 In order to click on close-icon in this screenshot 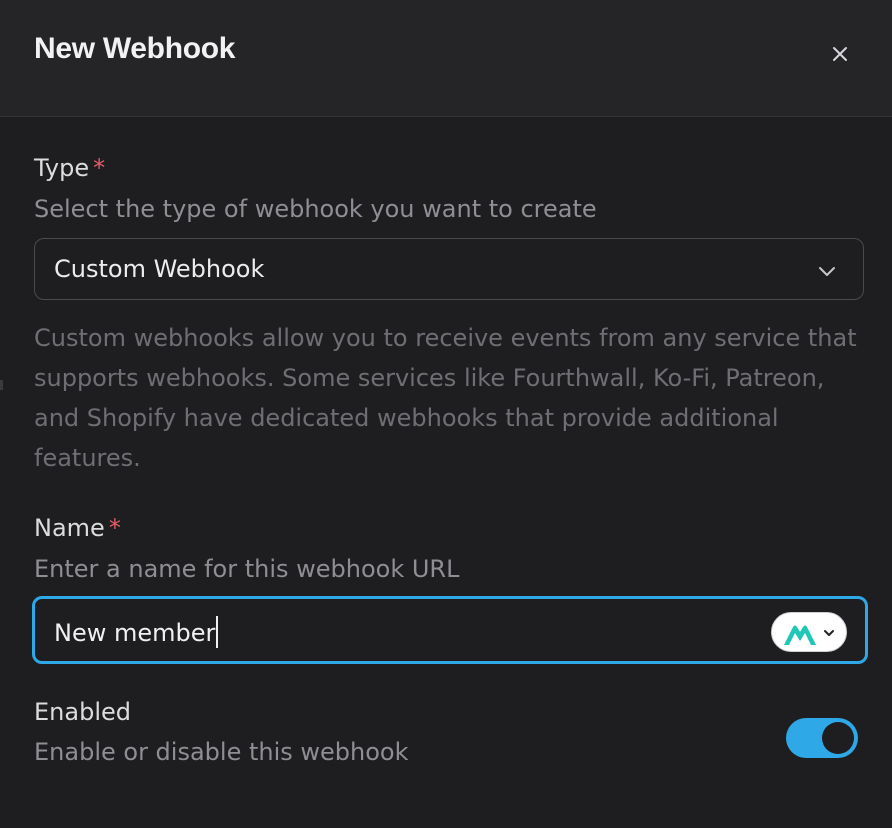, I will do `click(840, 54)`.